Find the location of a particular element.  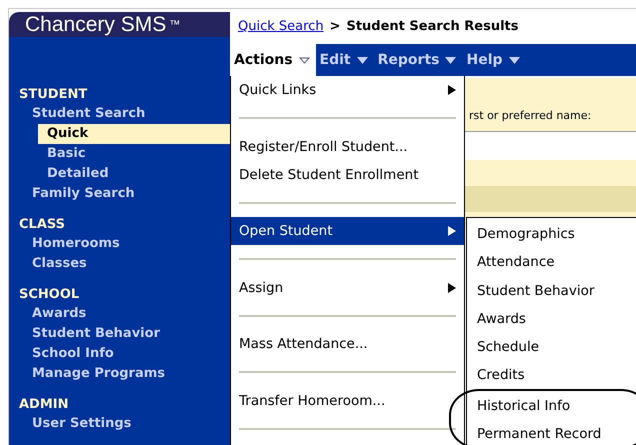

sidebar-item: Student Search is located at coordinates (77, 114).